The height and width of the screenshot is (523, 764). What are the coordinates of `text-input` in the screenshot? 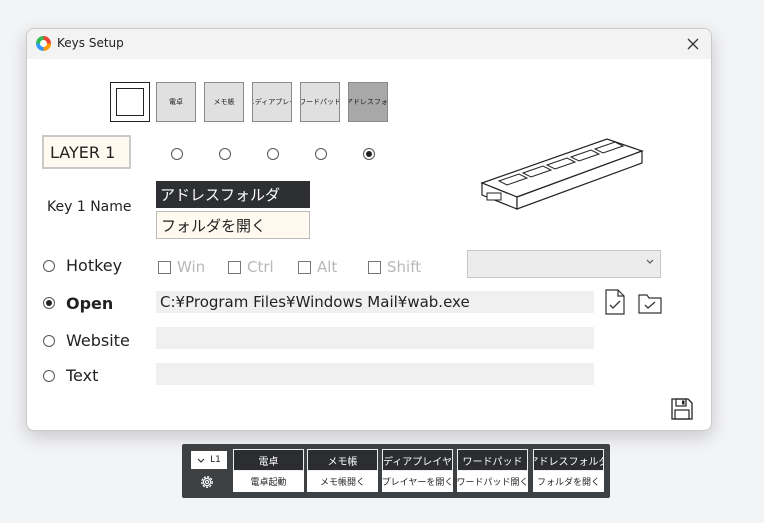 It's located at (375, 374).